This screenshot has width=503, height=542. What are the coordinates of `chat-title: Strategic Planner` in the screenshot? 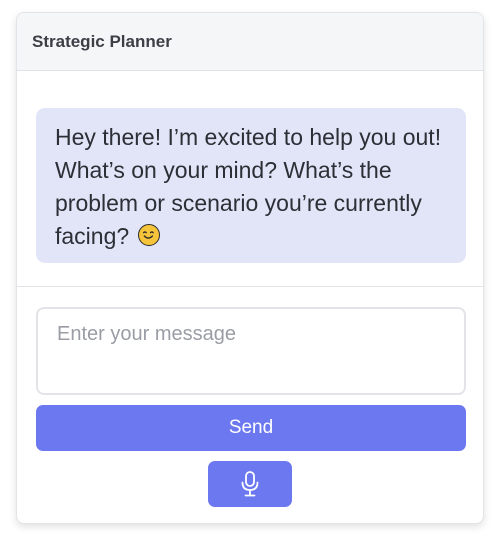 It's located at (102, 41).